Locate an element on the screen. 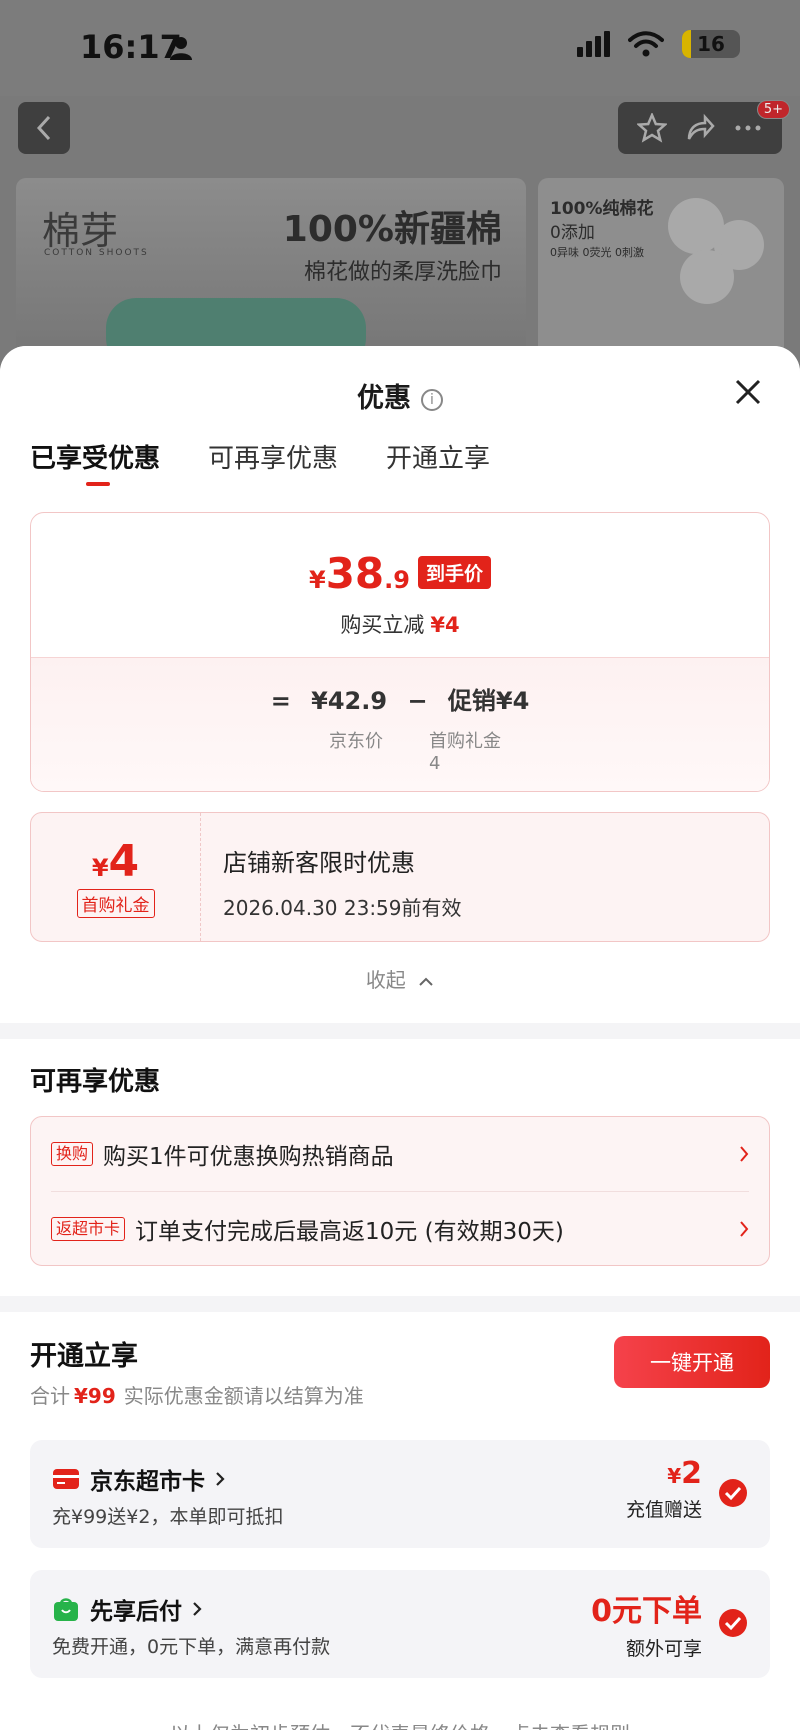  more-icon is located at coordinates (748, 128).